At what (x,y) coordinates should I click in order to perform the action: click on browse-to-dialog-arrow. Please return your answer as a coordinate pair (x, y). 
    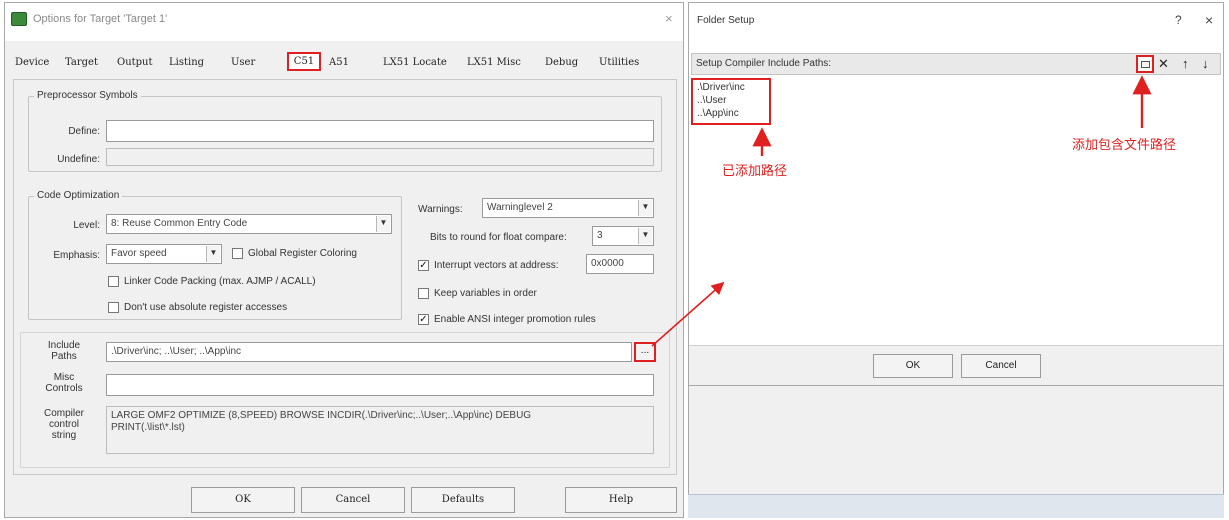
    Looking at the image, I should click on (688, 314).